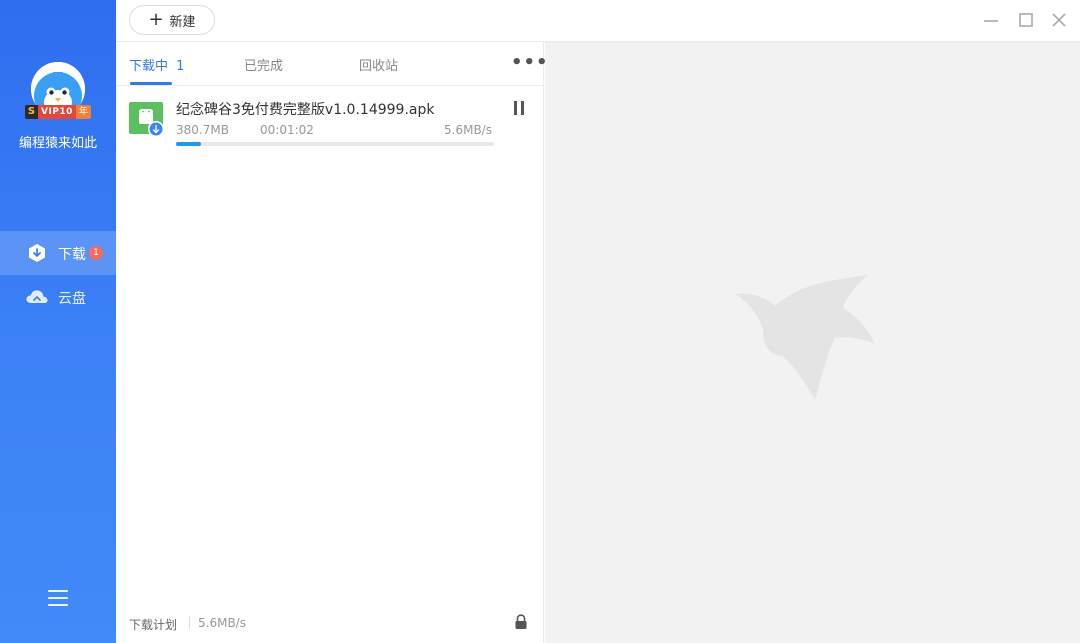 This screenshot has height=643, width=1080. I want to click on plus-icon: +, so click(156, 19).